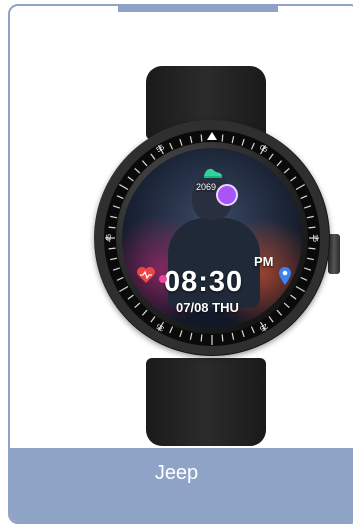 This screenshot has width=353, height=525. What do you see at coordinates (290, 314) in the screenshot?
I see `distance-value: 28.5` at bounding box center [290, 314].